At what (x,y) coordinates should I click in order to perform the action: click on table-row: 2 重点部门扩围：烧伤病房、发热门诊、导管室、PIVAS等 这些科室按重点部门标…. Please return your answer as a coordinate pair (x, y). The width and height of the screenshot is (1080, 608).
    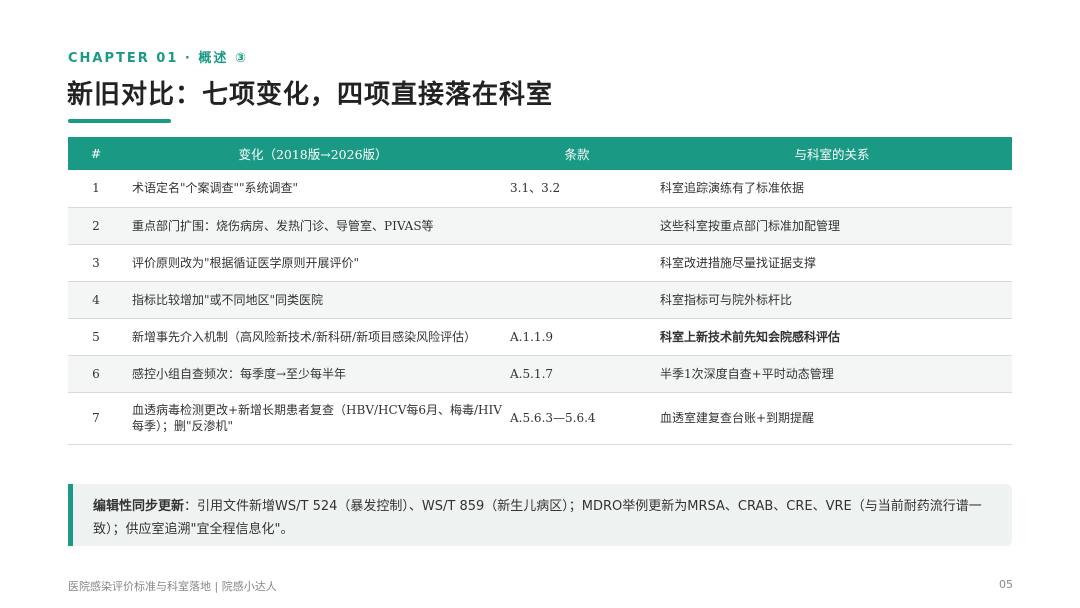
    Looking at the image, I should click on (540, 225).